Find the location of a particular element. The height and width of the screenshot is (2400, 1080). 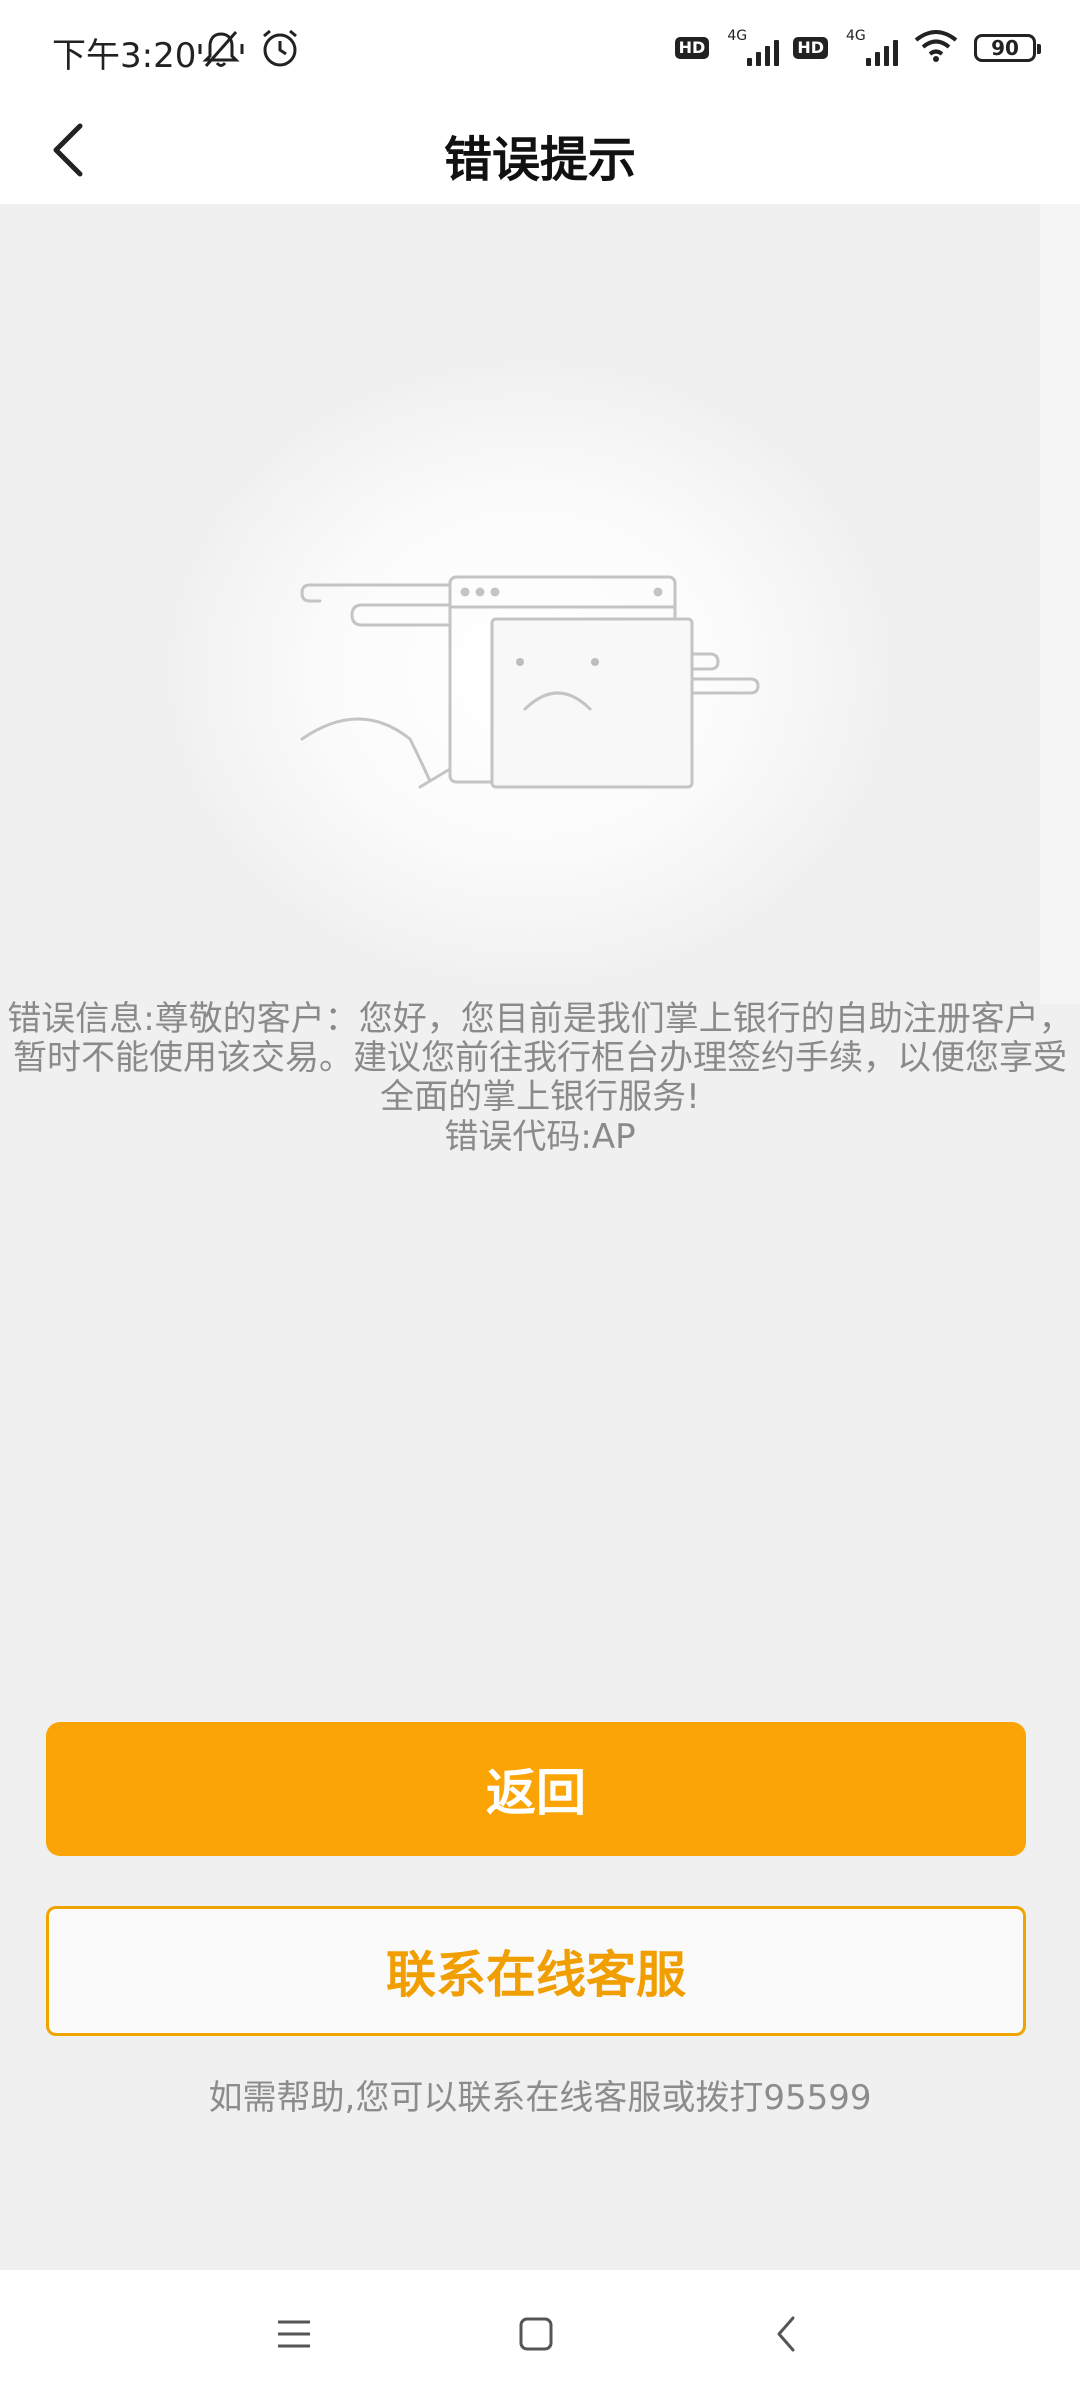

contact-service-button: 联系在线客服 is located at coordinates (536, 1971).